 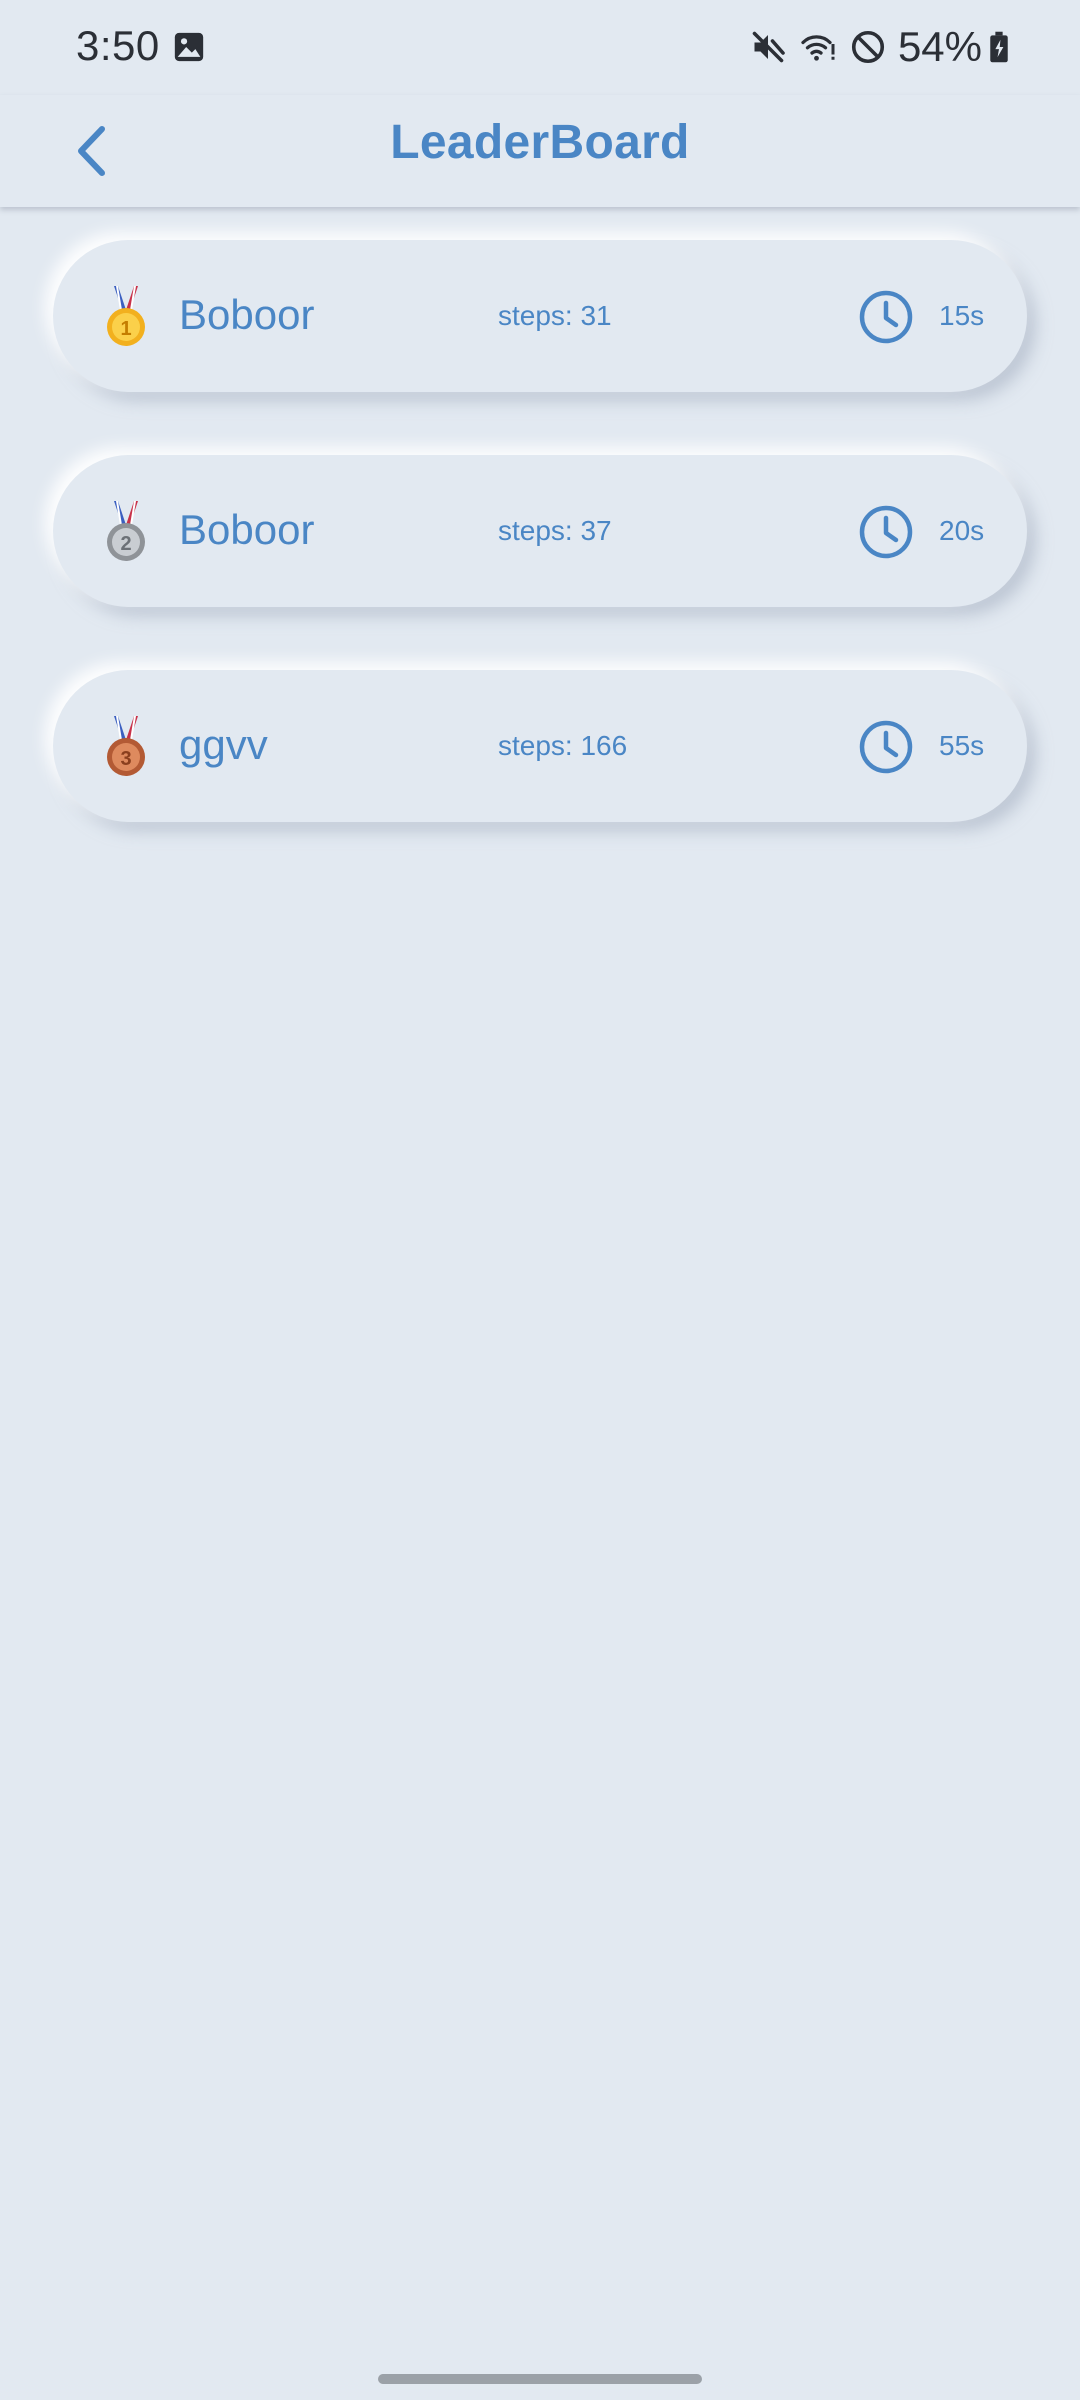 I want to click on svg-text: 1, so click(x=125, y=329).